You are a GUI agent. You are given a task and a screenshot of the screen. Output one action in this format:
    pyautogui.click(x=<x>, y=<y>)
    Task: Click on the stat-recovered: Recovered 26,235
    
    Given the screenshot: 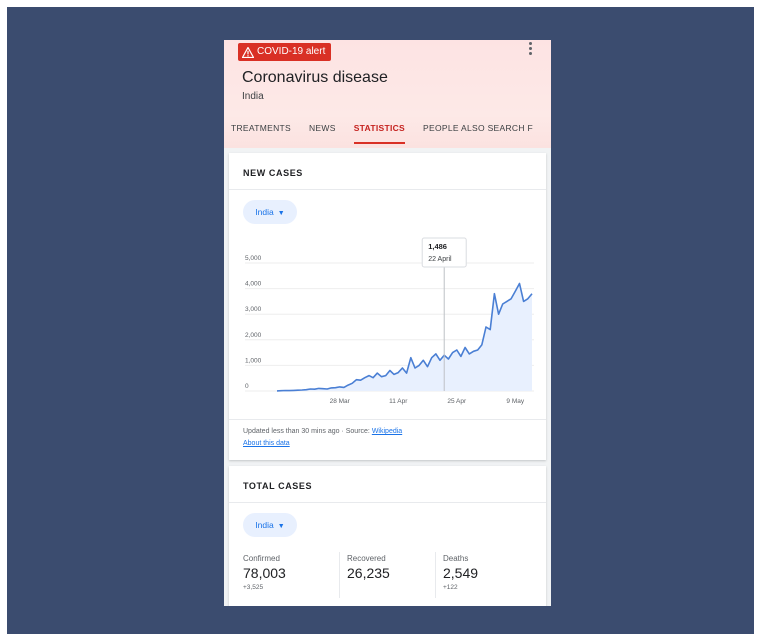 What is the action you would take?
    pyautogui.click(x=368, y=579)
    